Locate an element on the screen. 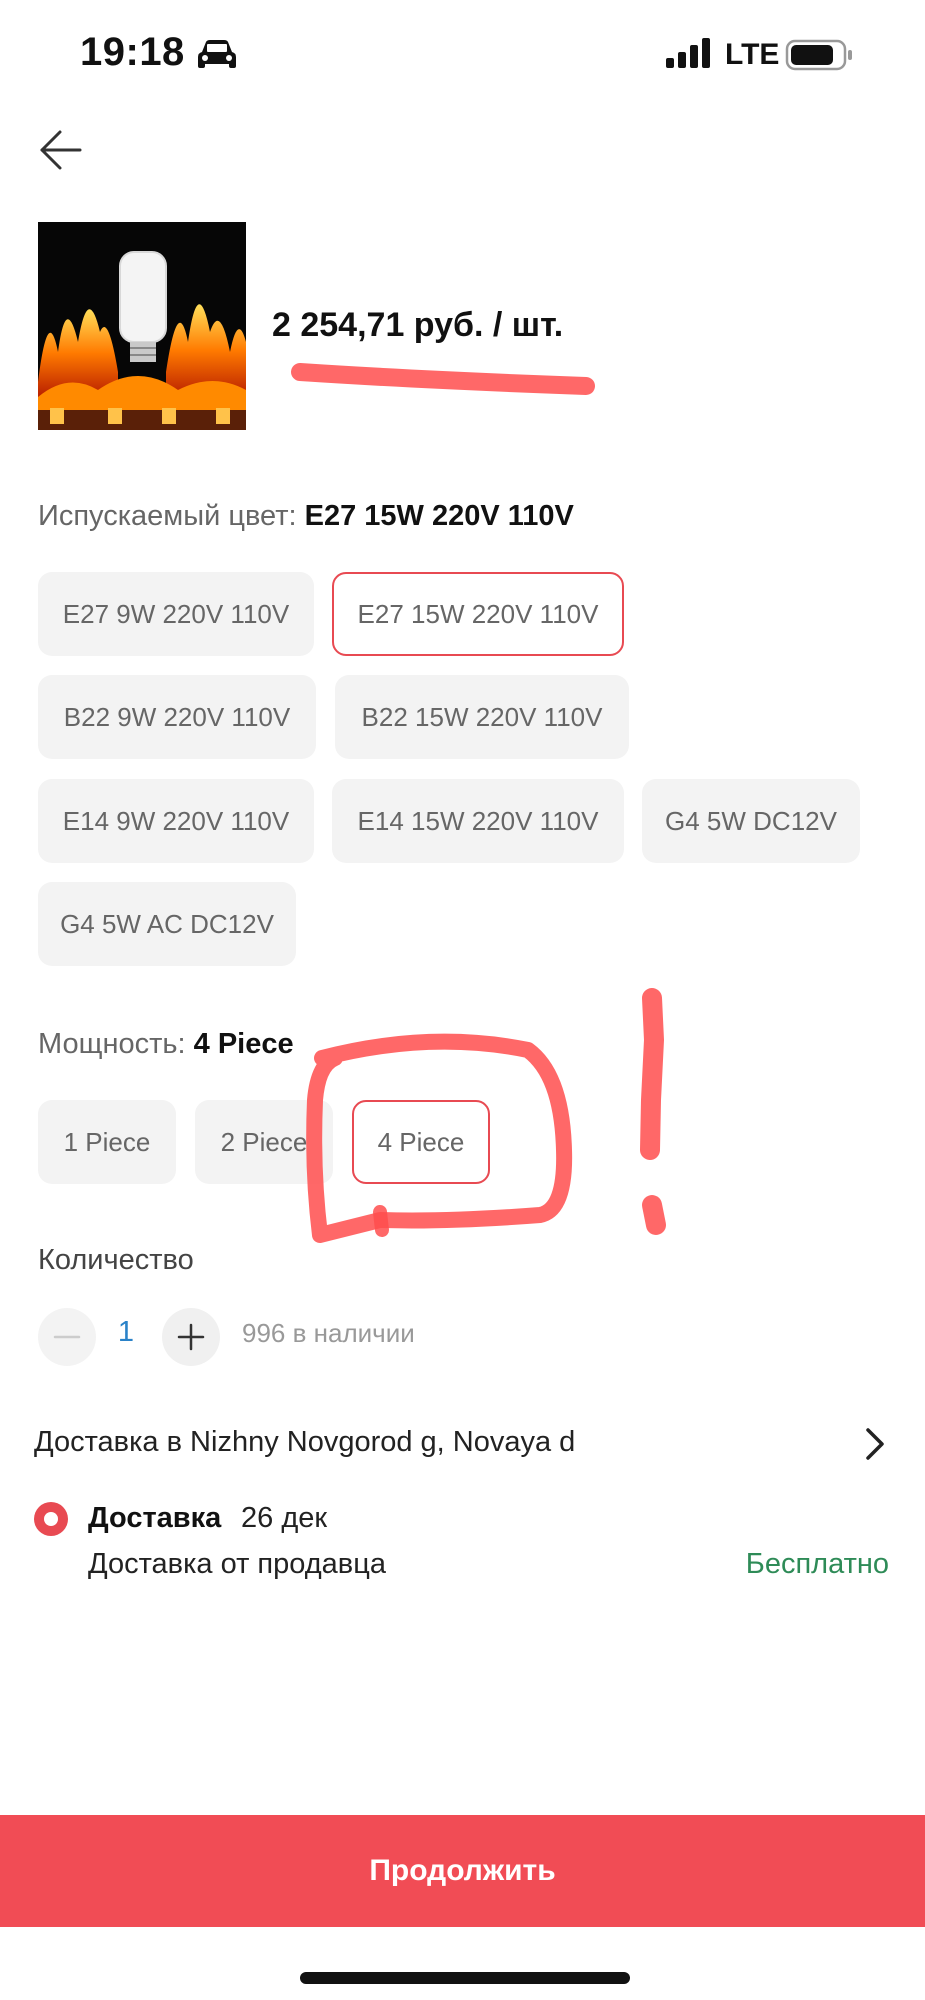 The width and height of the screenshot is (925, 2000). signal-icon is located at coordinates (688, 53).